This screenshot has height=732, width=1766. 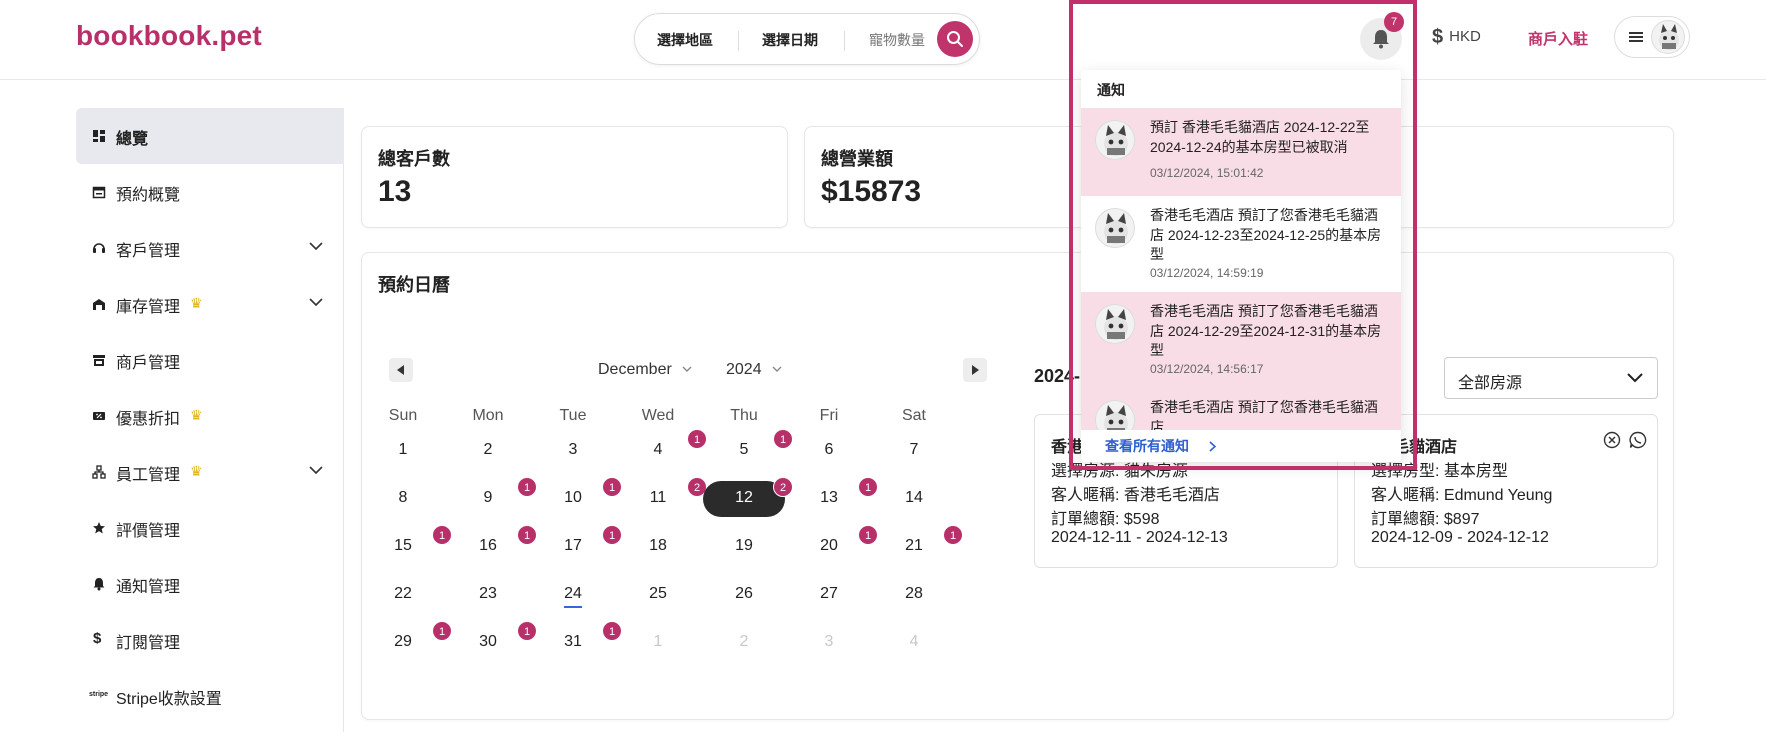 I want to click on calendar-day: 23, so click(x=488, y=594).